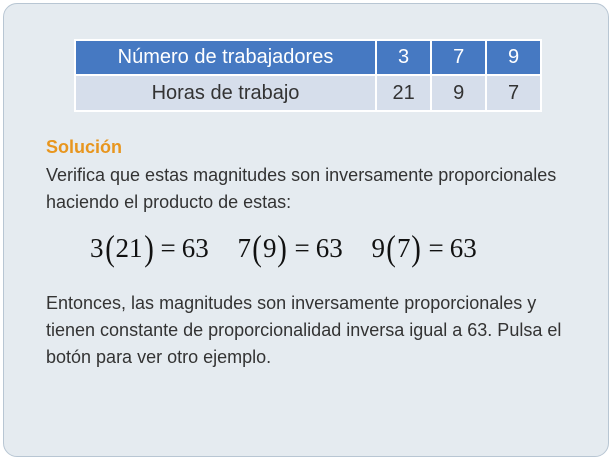 This screenshot has height=462, width=614. I want to click on row-value-cell: 21, so click(404, 93).